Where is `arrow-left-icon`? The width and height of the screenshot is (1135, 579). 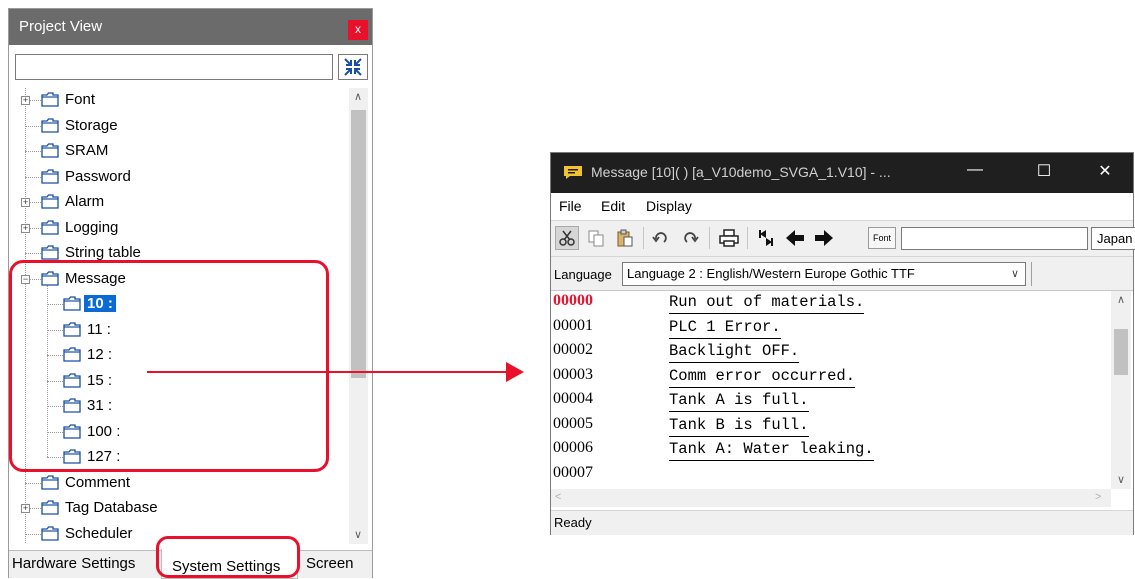
arrow-left-icon is located at coordinates (795, 238).